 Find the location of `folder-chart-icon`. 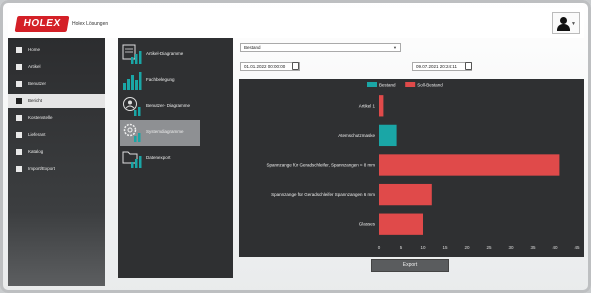

folder-chart-icon is located at coordinates (132, 159).